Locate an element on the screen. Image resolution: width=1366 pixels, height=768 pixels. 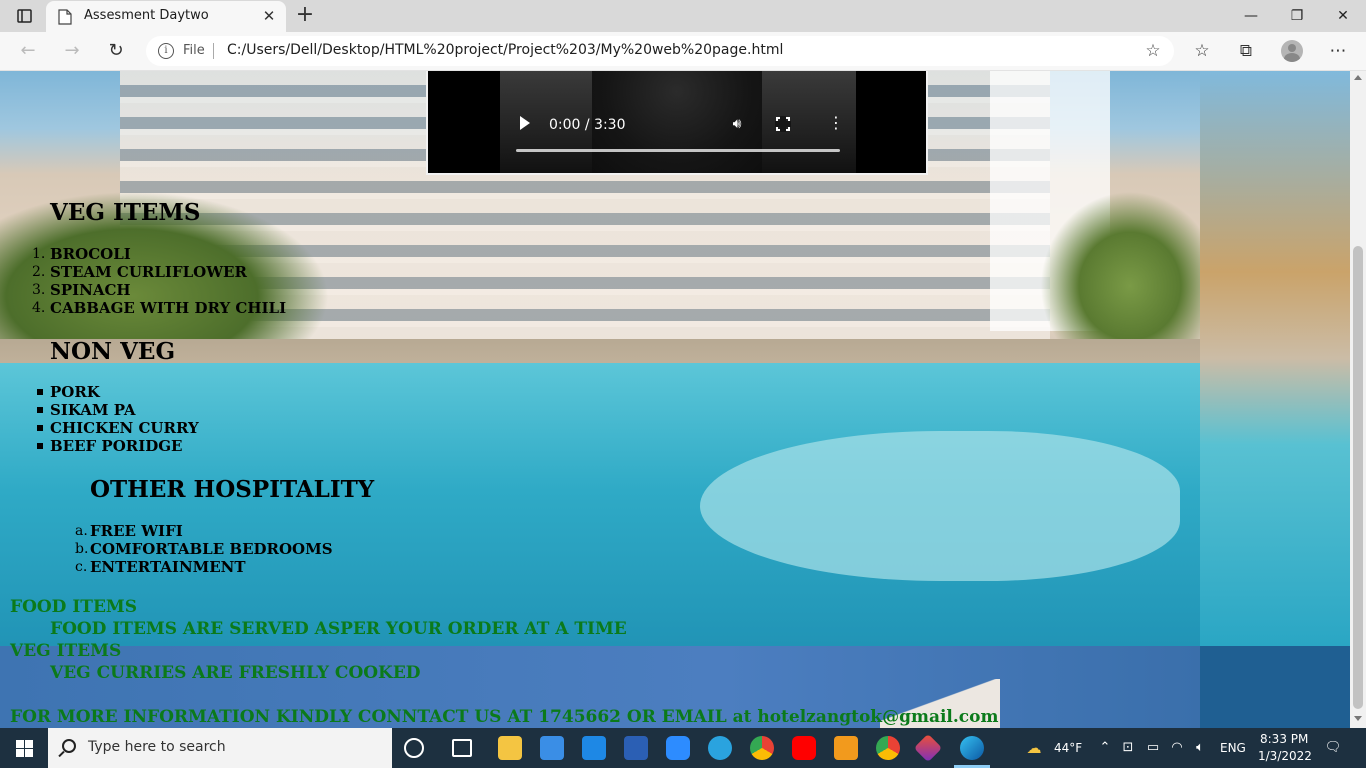
scroll-down-icon is located at coordinates (1358, 718).